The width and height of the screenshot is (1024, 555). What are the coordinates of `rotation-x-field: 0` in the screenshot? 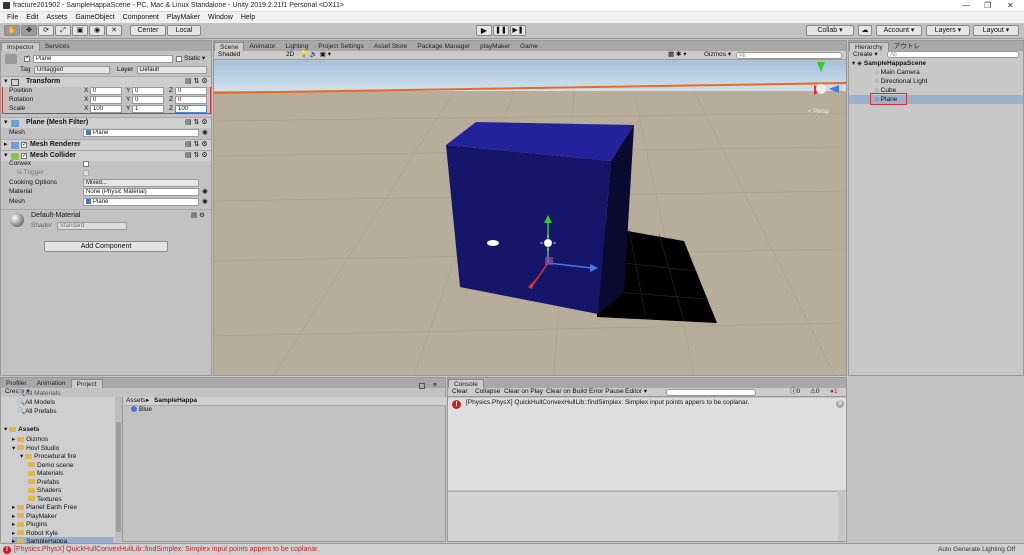 It's located at (106, 100).